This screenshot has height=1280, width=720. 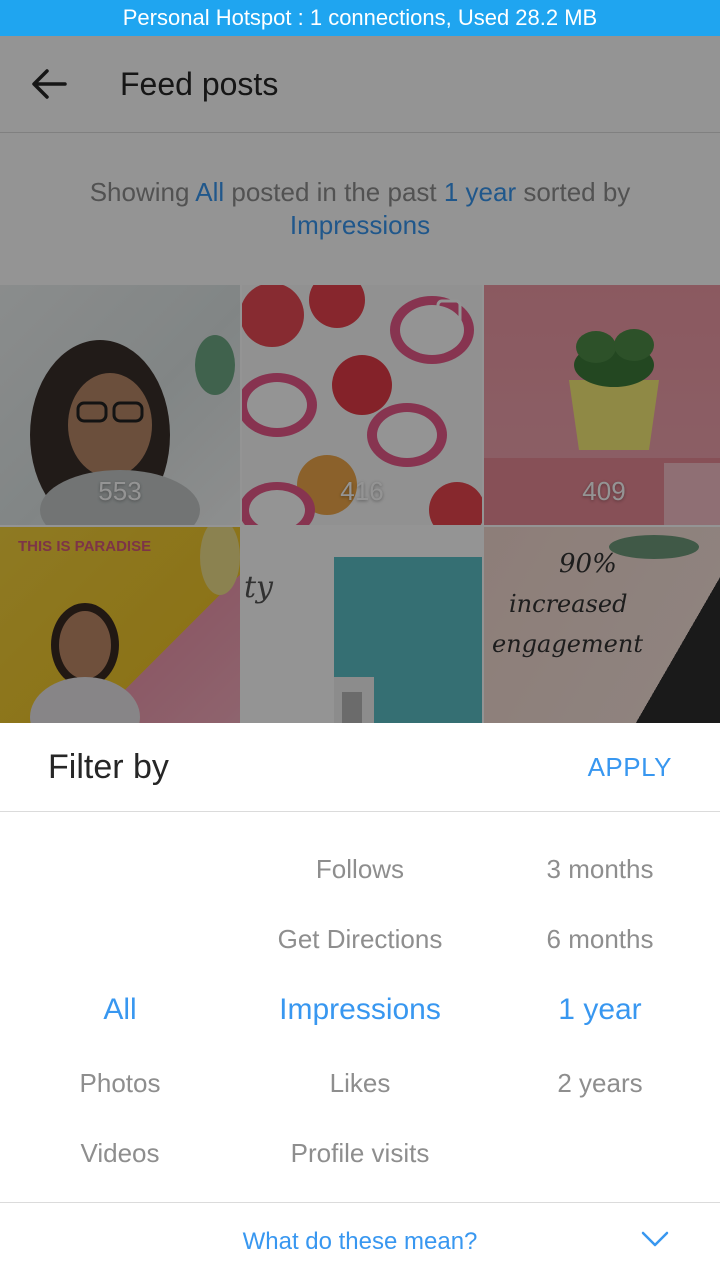 I want to click on content-type-picker: All Photos Videos, so click(x=120, y=1007).